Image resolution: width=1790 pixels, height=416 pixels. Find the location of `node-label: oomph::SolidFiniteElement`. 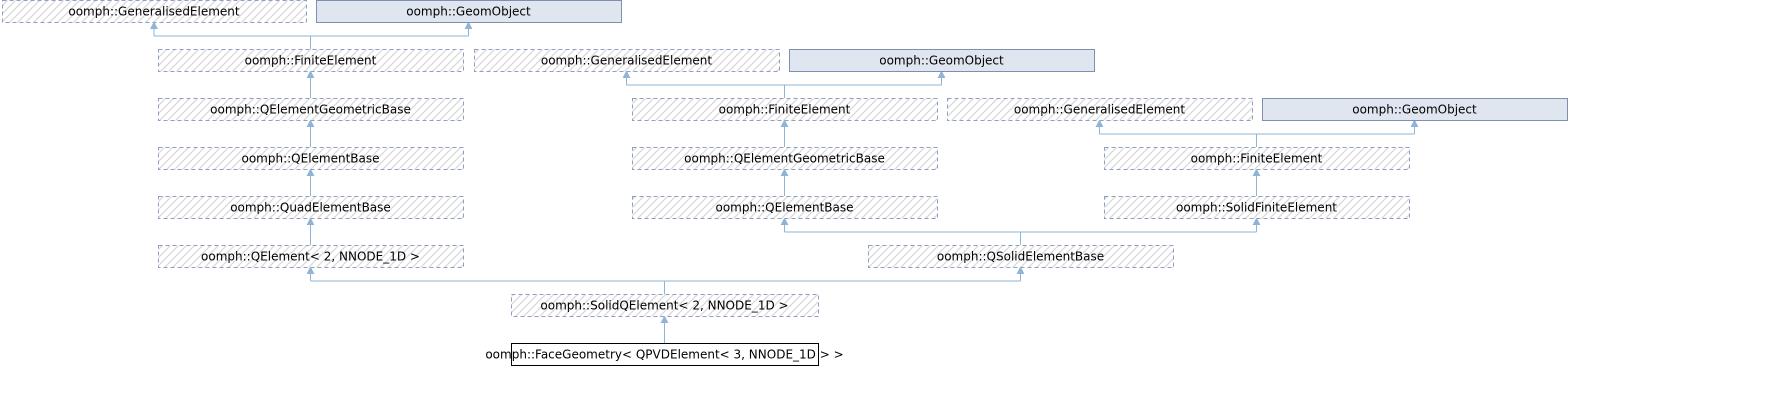

node-label: oomph::SolidFiniteElement is located at coordinates (1256, 208).